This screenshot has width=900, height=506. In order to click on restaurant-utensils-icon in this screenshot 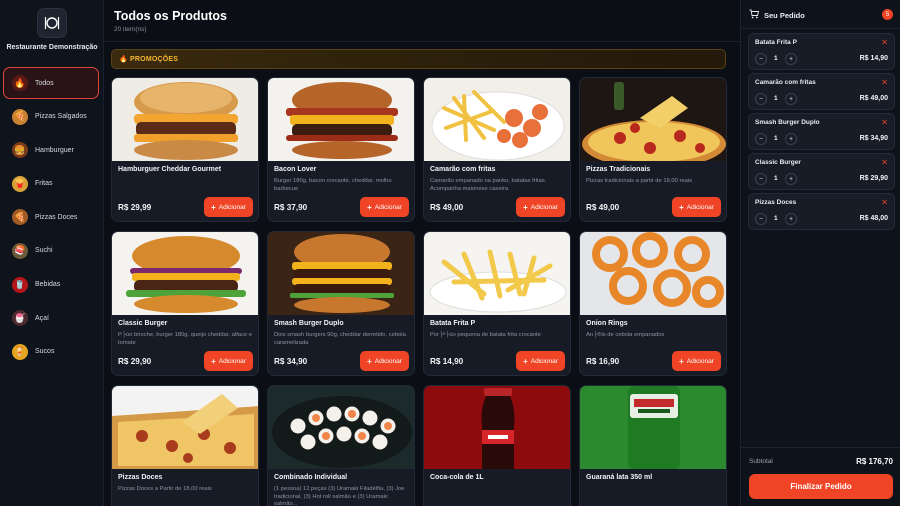, I will do `click(52, 23)`.